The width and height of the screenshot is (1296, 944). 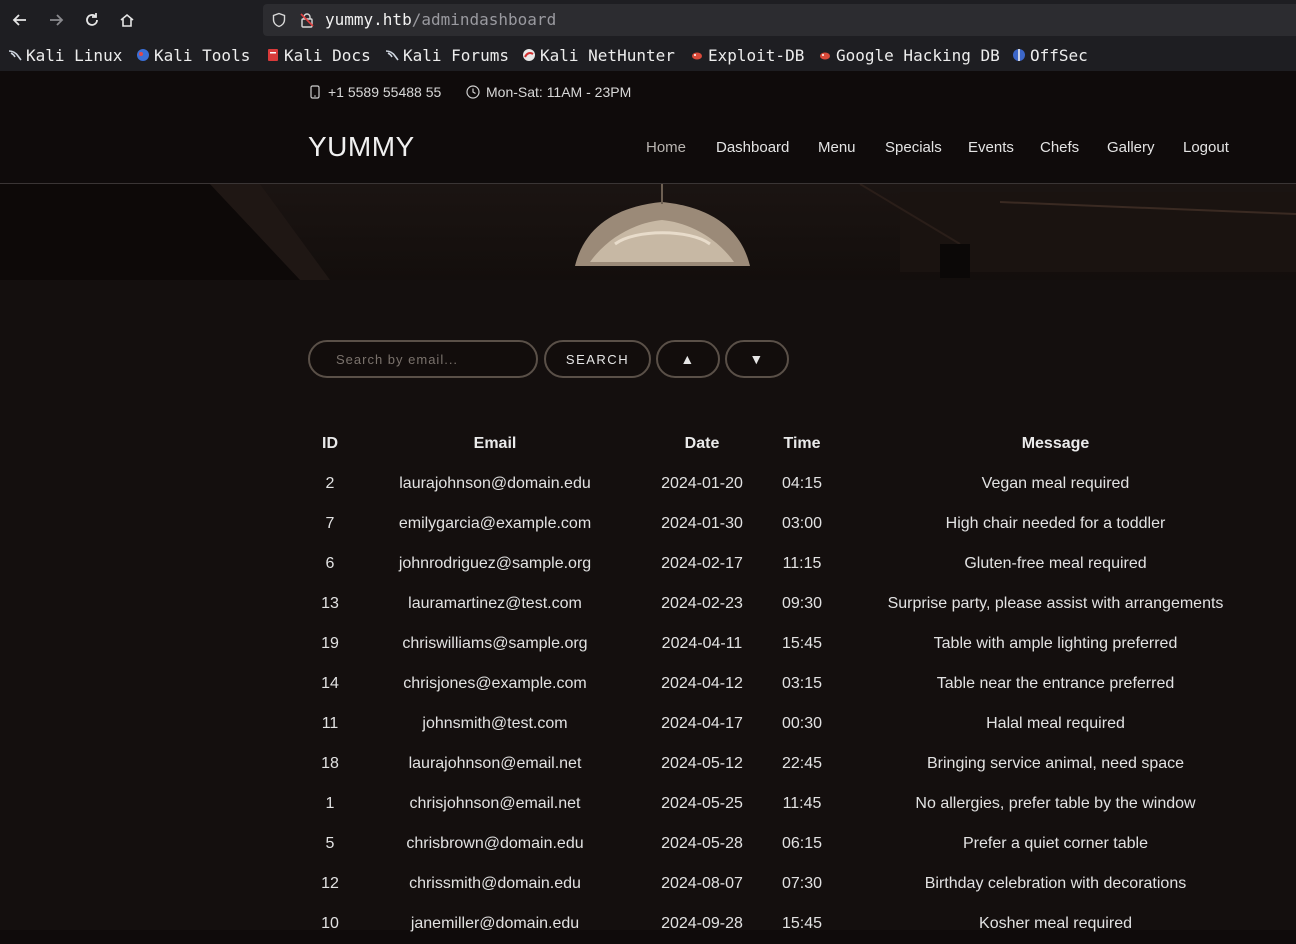 What do you see at coordinates (1055, 763) in the screenshot?
I see `cell-message: Bringing service animal, need space` at bounding box center [1055, 763].